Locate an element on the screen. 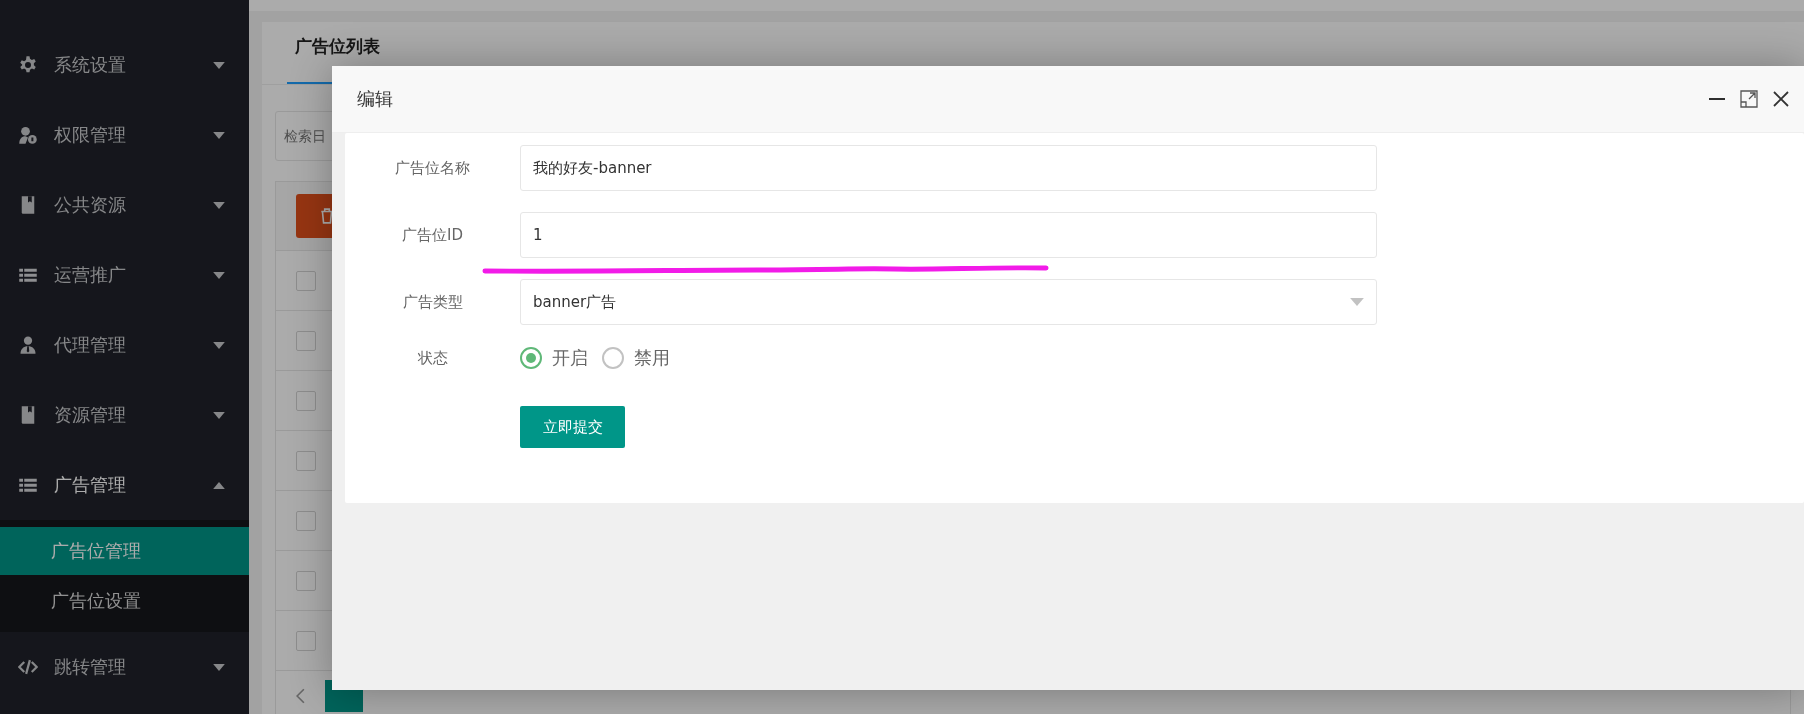 Image resolution: width=1804 pixels, height=714 pixels. dialog-title: 编辑 is located at coordinates (375, 99).